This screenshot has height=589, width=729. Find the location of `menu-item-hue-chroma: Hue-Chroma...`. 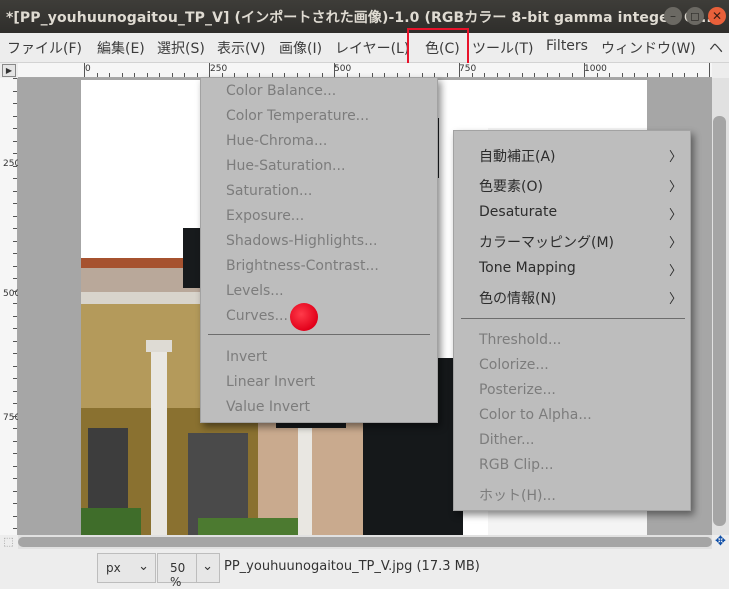

menu-item-hue-chroma: Hue-Chroma... is located at coordinates (276, 141).